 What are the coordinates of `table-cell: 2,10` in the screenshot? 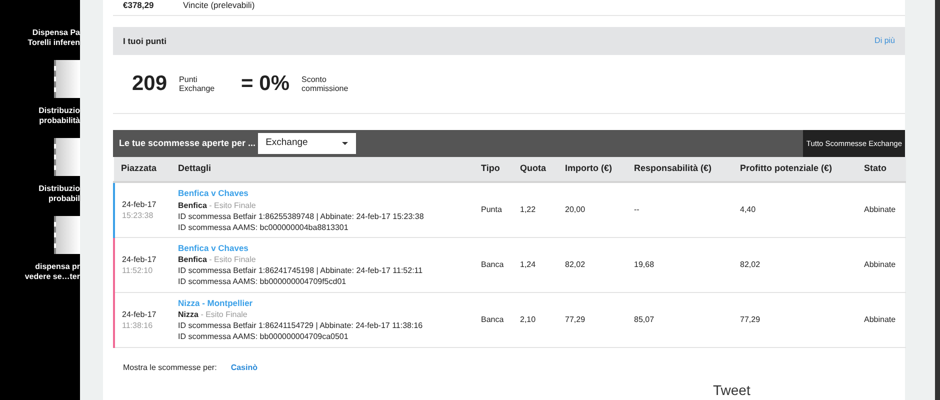 It's located at (535, 319).